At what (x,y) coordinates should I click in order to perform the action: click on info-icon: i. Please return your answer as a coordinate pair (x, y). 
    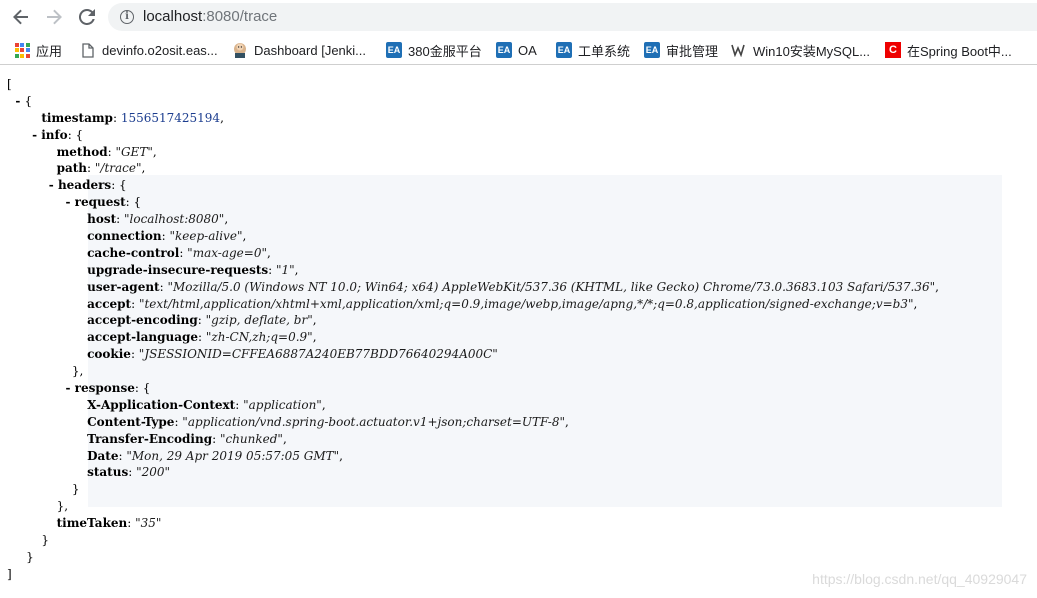
    Looking at the image, I should click on (127, 17).